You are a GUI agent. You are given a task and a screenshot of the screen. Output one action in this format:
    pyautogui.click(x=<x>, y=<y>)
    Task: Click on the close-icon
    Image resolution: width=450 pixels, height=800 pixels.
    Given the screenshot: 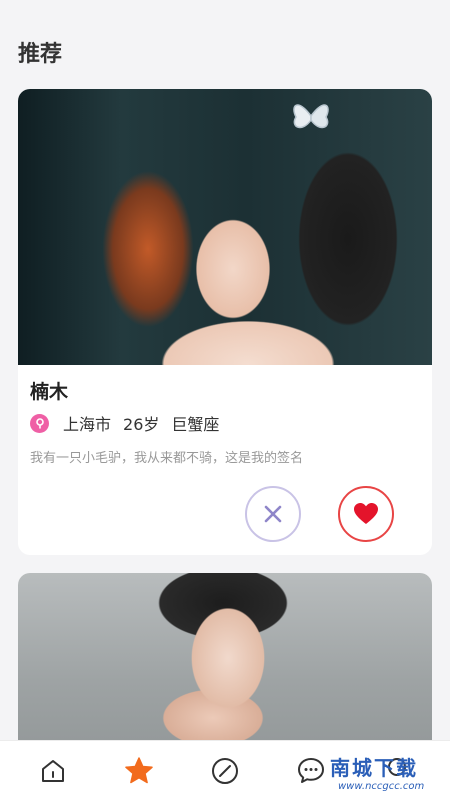 What is the action you would take?
    pyautogui.click(x=273, y=514)
    